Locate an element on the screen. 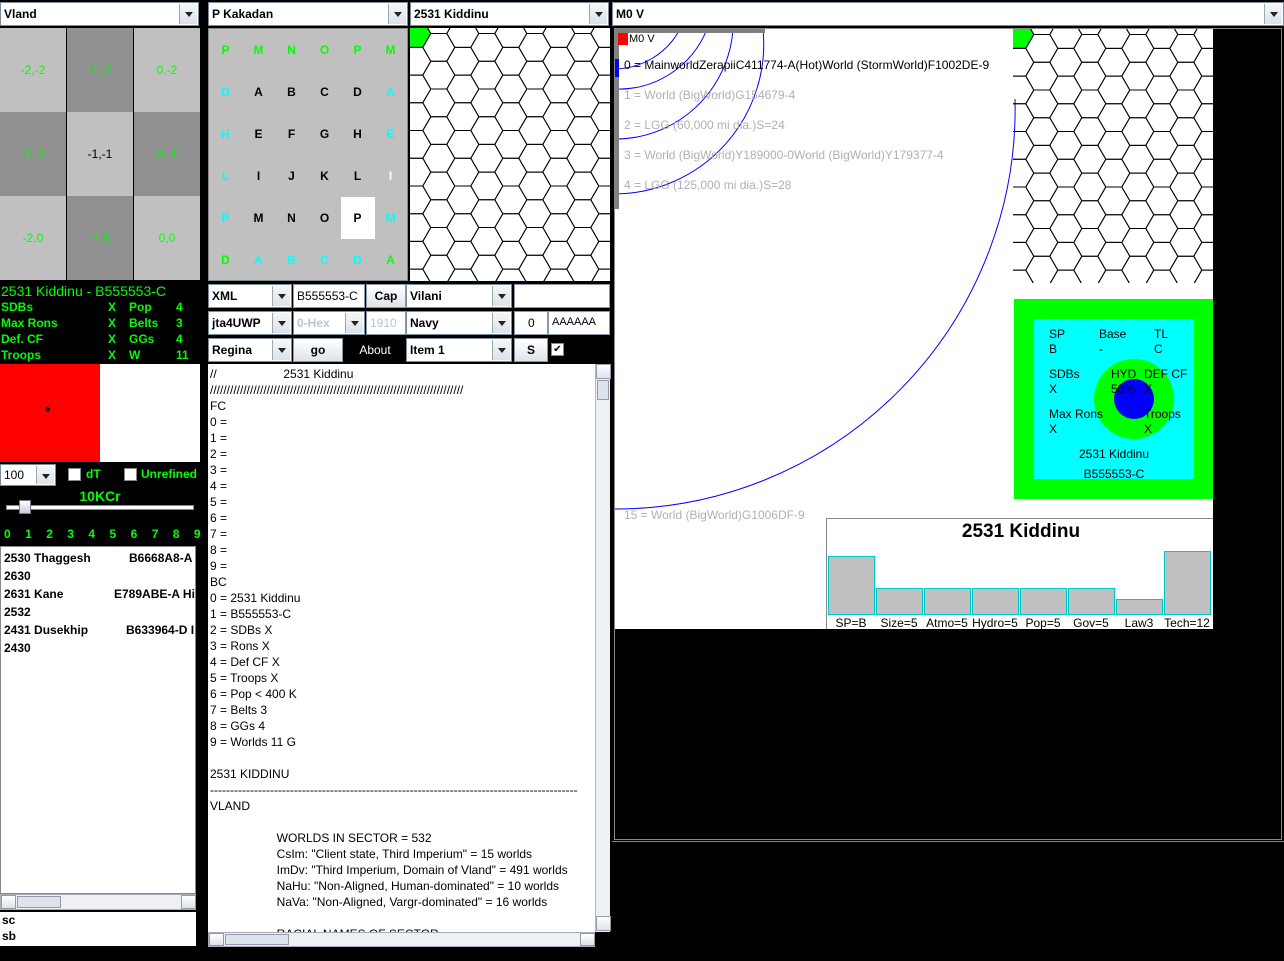  sector-cell: 0,0 is located at coordinates (167, 238).